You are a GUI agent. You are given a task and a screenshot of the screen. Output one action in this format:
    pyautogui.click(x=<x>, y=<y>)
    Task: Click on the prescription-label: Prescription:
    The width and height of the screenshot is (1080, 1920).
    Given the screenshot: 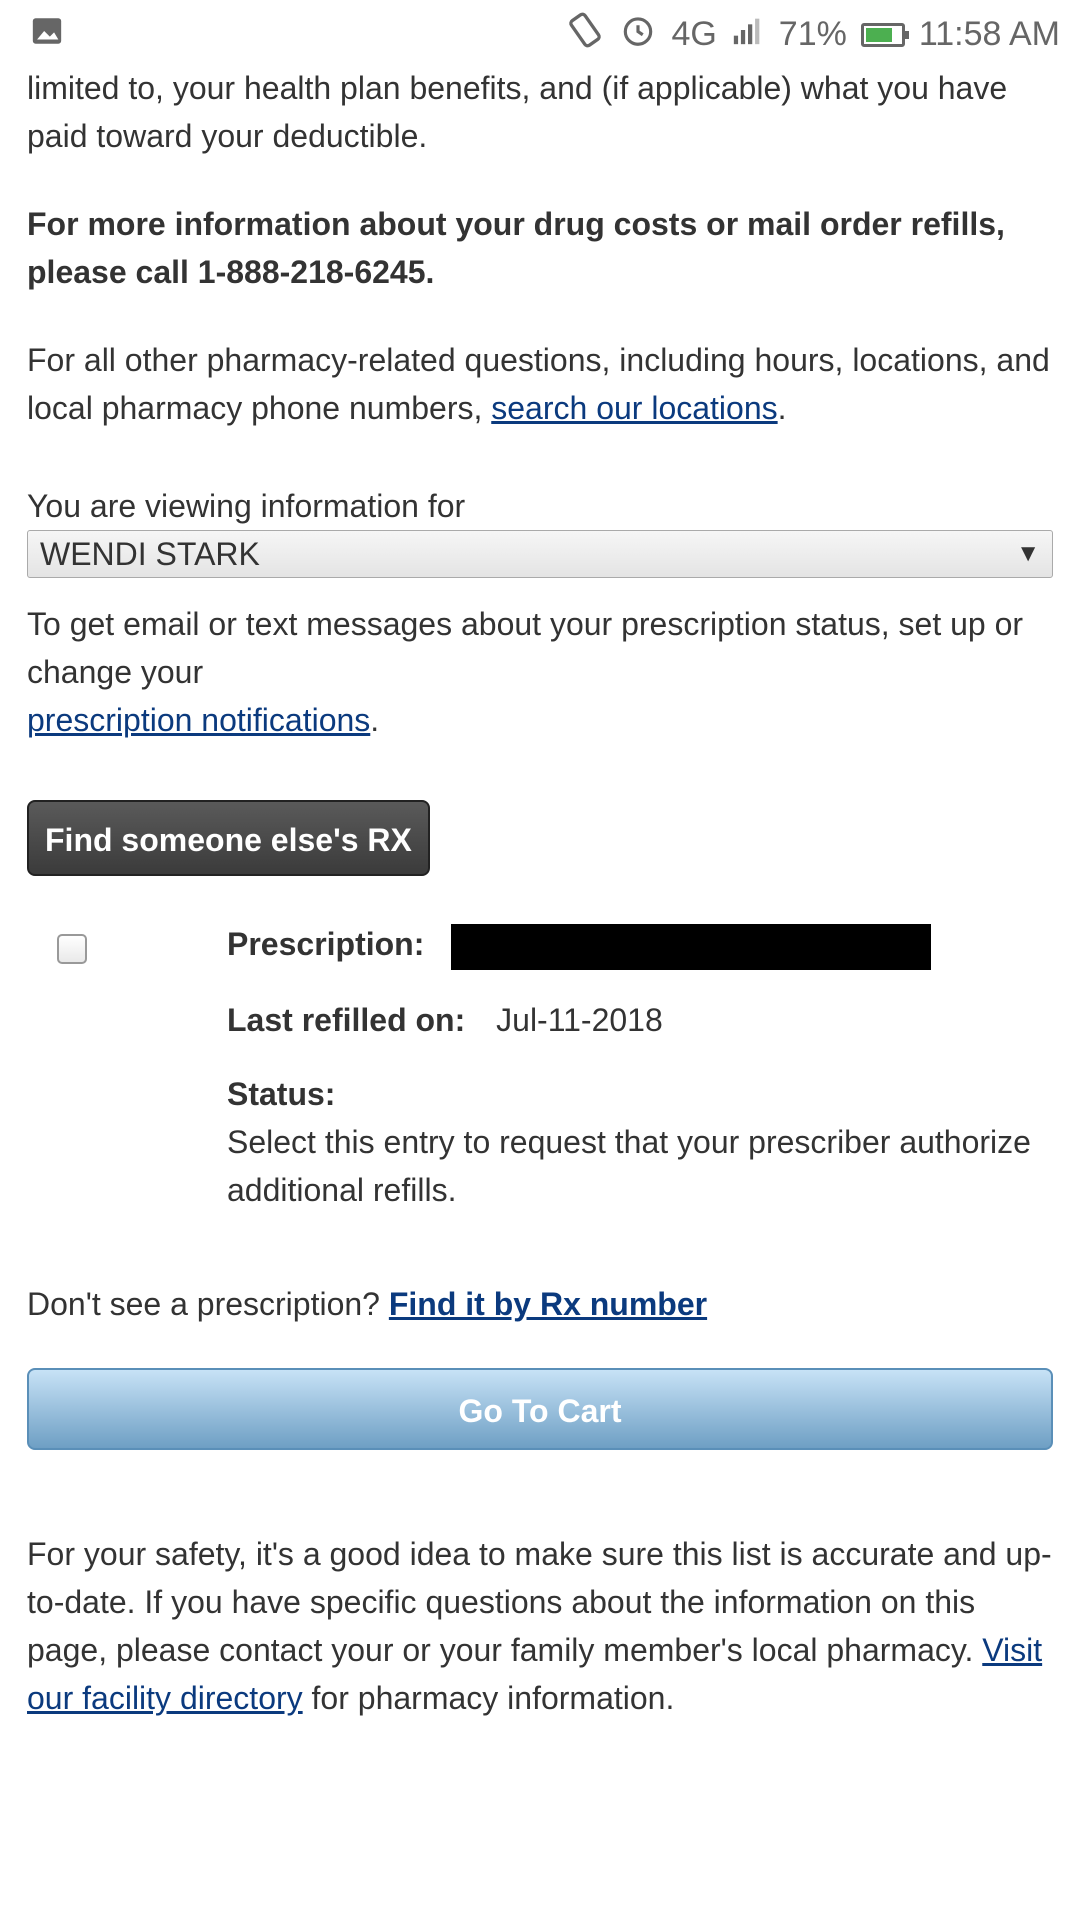 What is the action you would take?
    pyautogui.click(x=326, y=944)
    